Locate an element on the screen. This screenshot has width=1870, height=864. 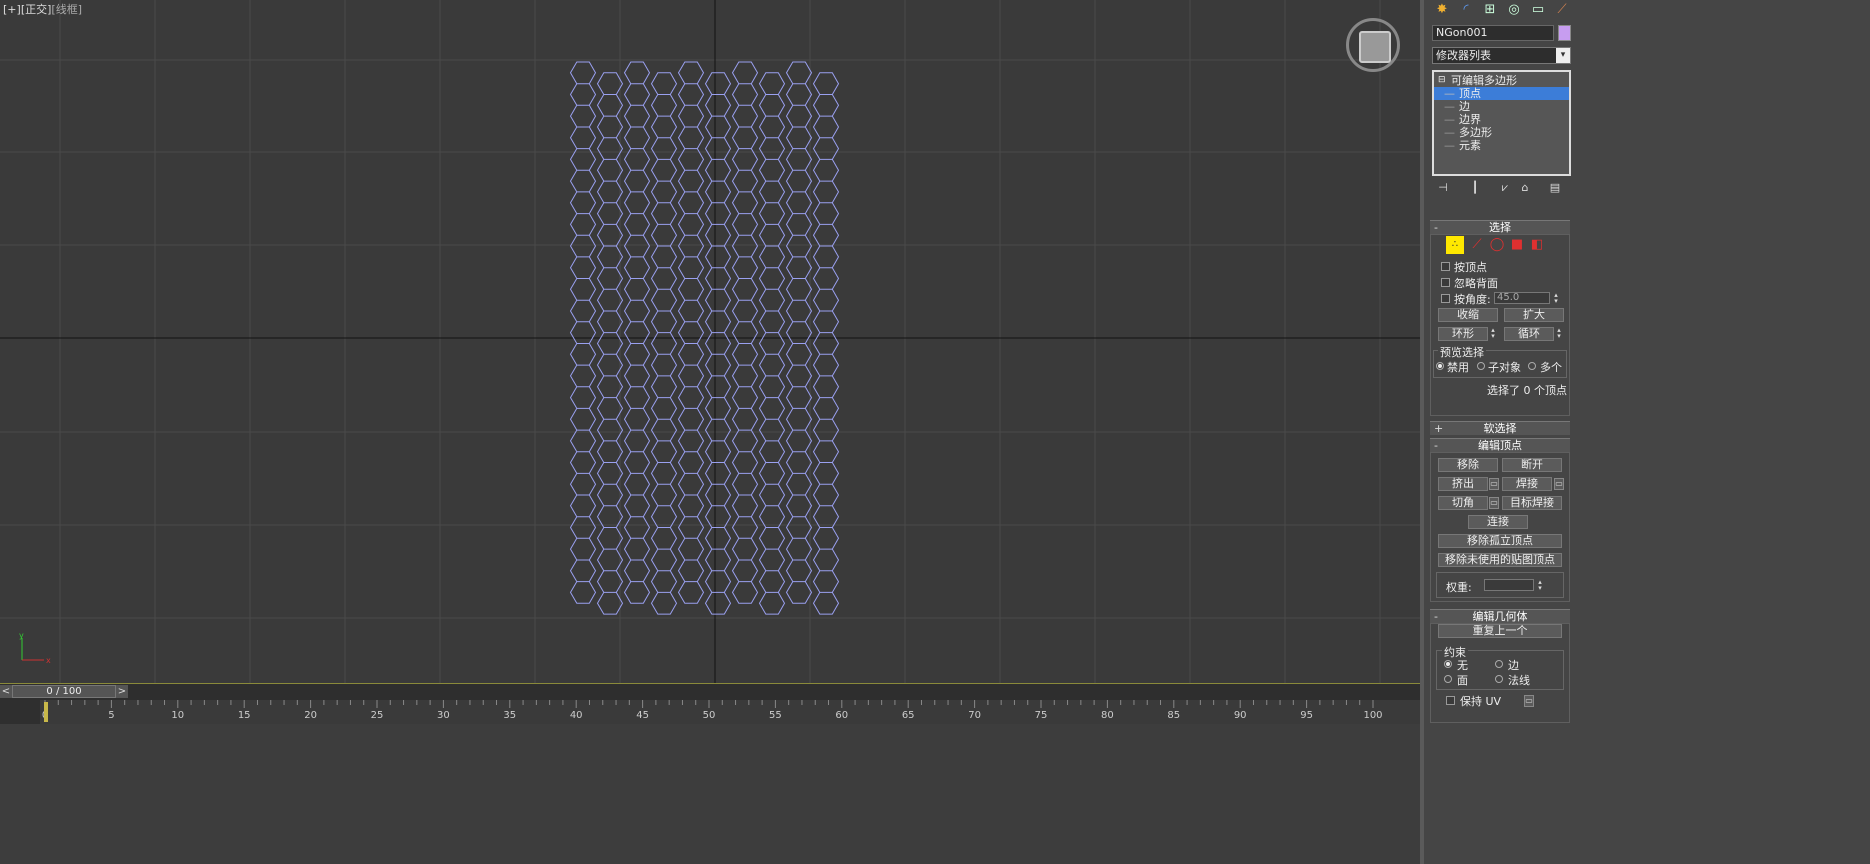
ring-spinner-arrows: ▴ ▾ is located at coordinates (1493, 333).